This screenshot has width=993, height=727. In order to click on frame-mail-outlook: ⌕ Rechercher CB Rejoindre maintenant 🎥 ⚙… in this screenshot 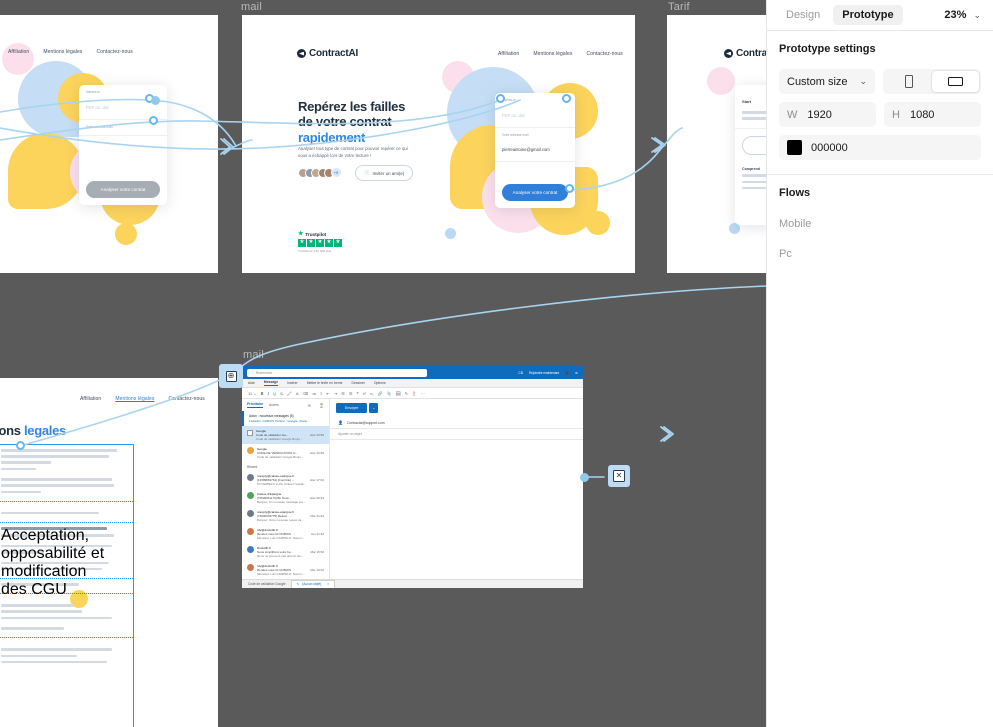, I will do `click(412, 477)`.